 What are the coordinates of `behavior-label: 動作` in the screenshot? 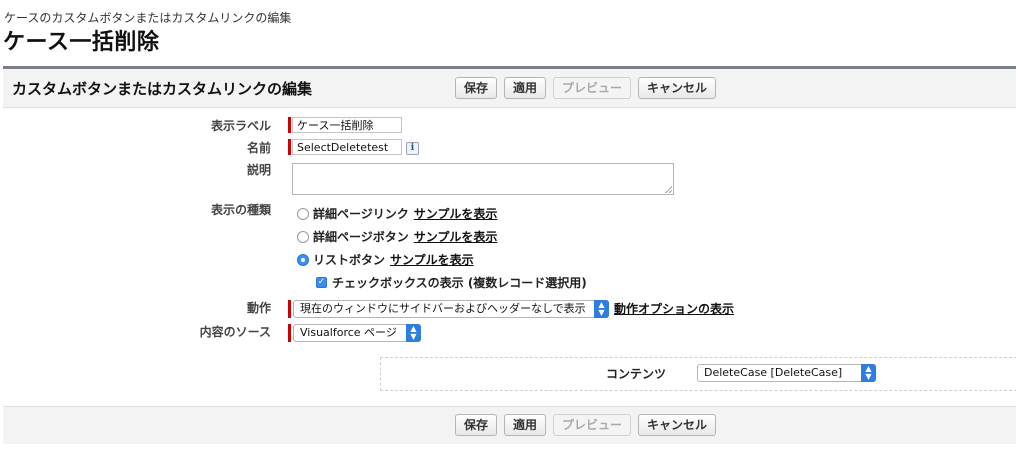 It's located at (258, 308).